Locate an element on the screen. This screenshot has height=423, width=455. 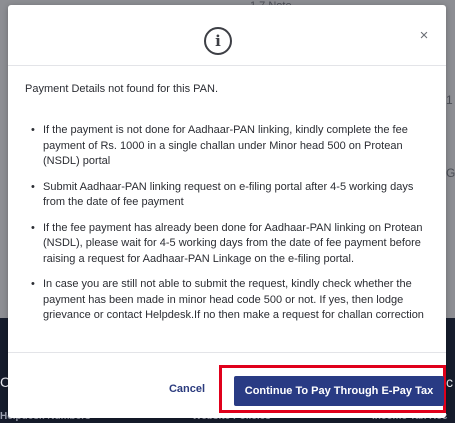
continue-to-pay-button: Continue To Pay Through E-Pay Tax is located at coordinates (339, 391).